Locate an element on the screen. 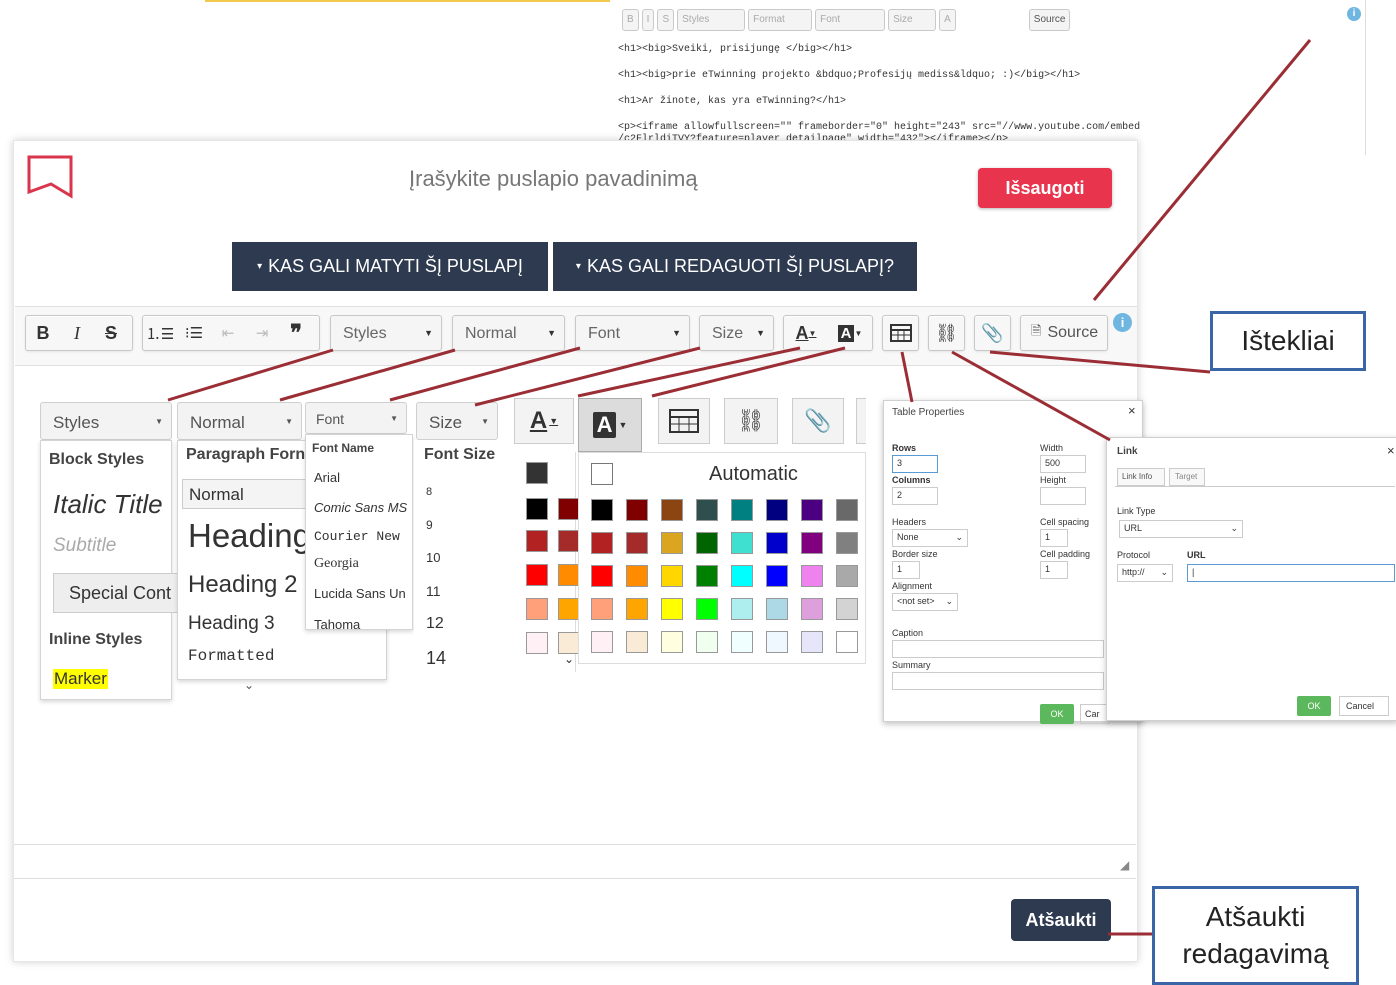 Image resolution: width=1396 pixels, height=985 pixels. summary-input is located at coordinates (998, 681).